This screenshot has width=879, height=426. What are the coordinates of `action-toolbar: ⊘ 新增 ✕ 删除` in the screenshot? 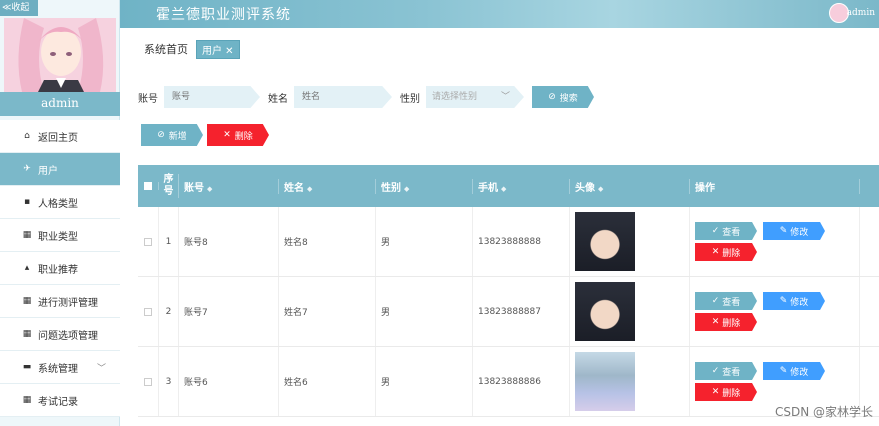 It's located at (205, 135).